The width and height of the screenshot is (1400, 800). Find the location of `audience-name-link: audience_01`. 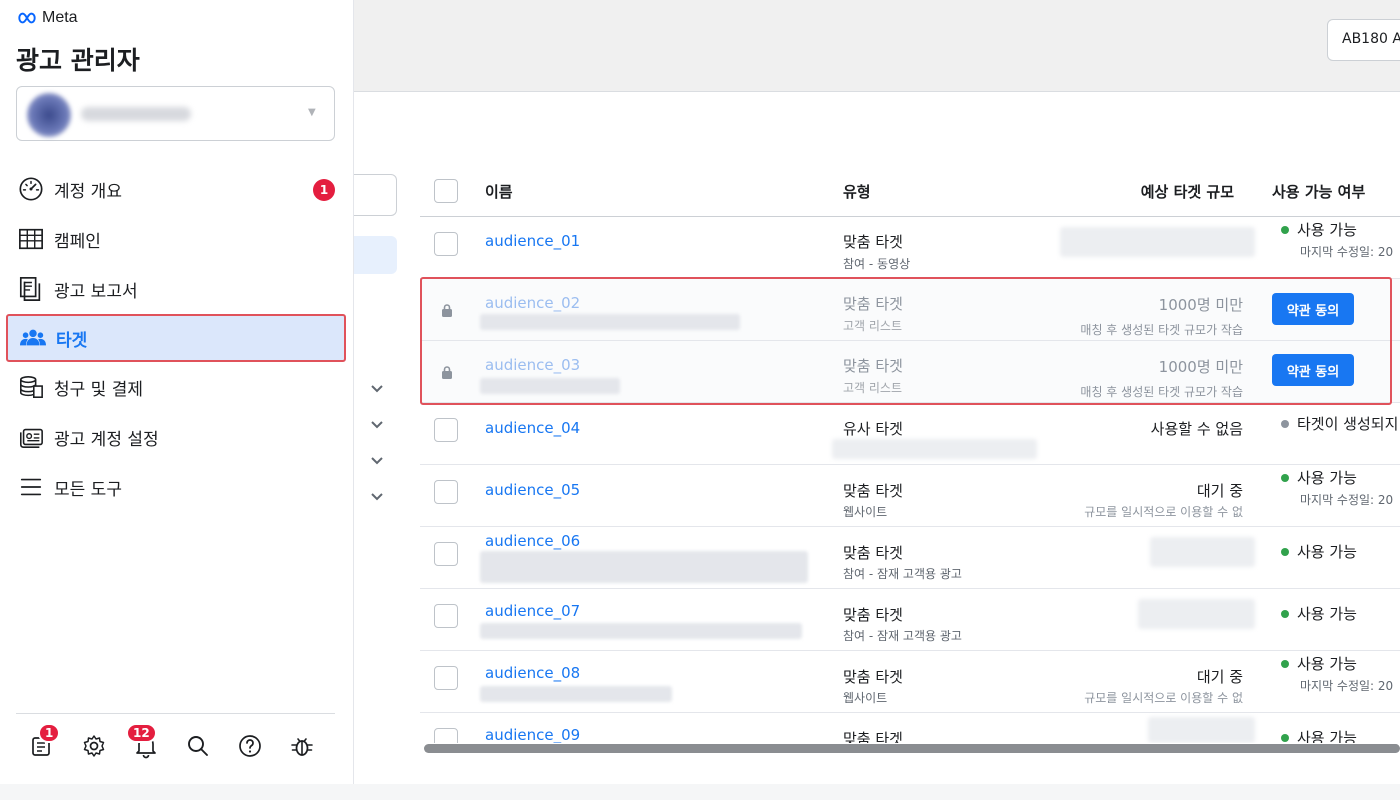

audience-name-link: audience_01 is located at coordinates (532, 241).